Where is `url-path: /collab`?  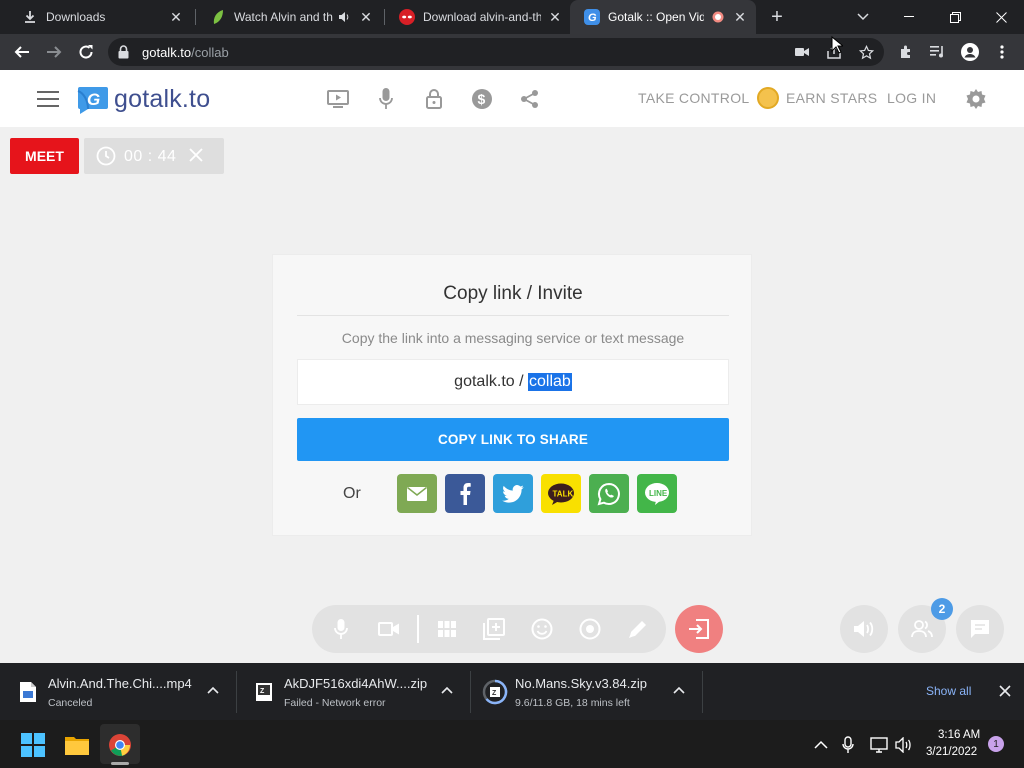
url-path: /collab is located at coordinates (210, 52).